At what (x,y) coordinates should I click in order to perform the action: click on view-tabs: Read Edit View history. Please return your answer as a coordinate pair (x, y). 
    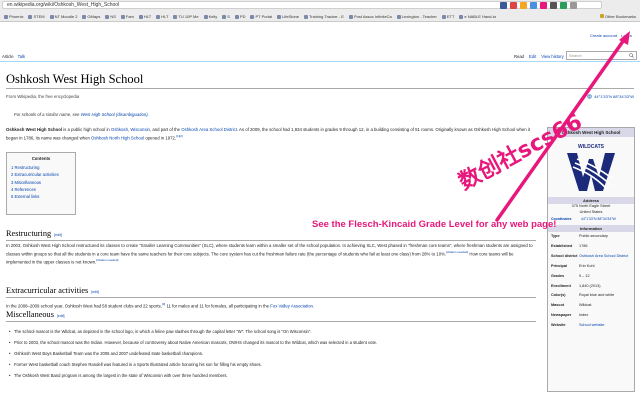
    Looking at the image, I should click on (539, 56).